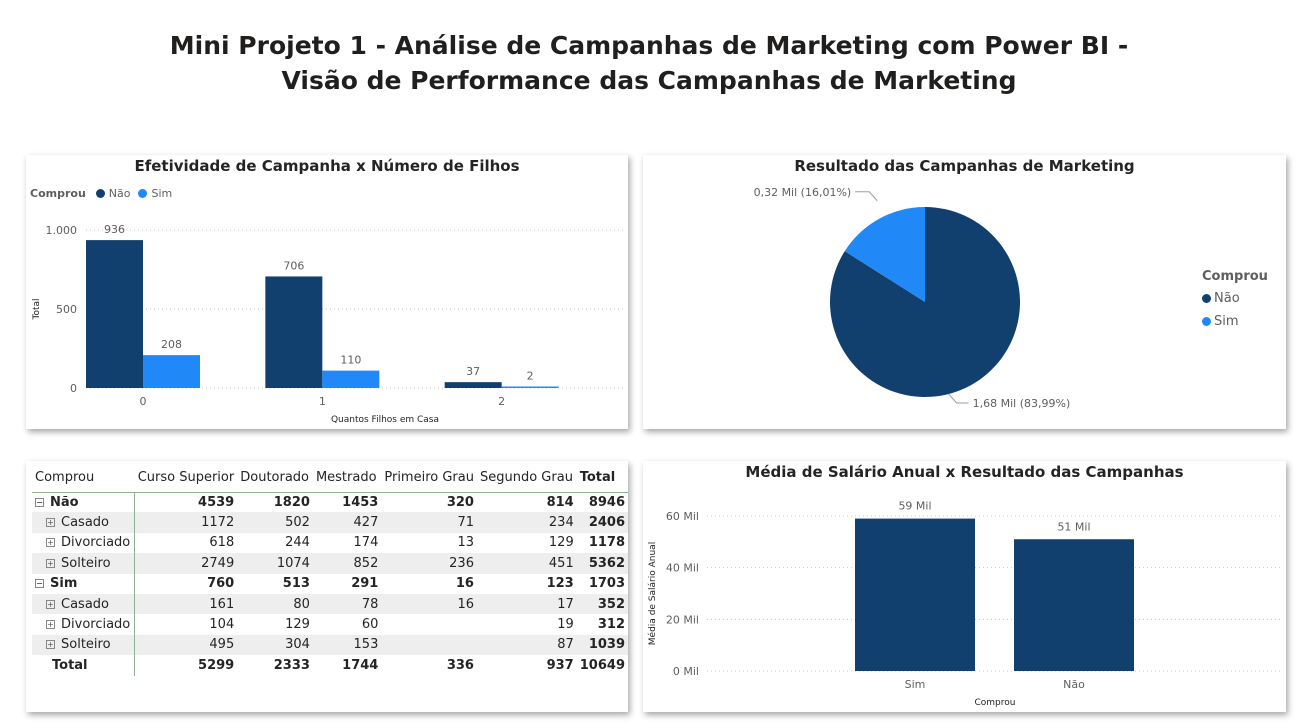 This screenshot has height=723, width=1298. Describe the element at coordinates (330, 502) in the screenshot. I see `table-row: − Não 4539 1820 1453 320 814 8946` at that location.